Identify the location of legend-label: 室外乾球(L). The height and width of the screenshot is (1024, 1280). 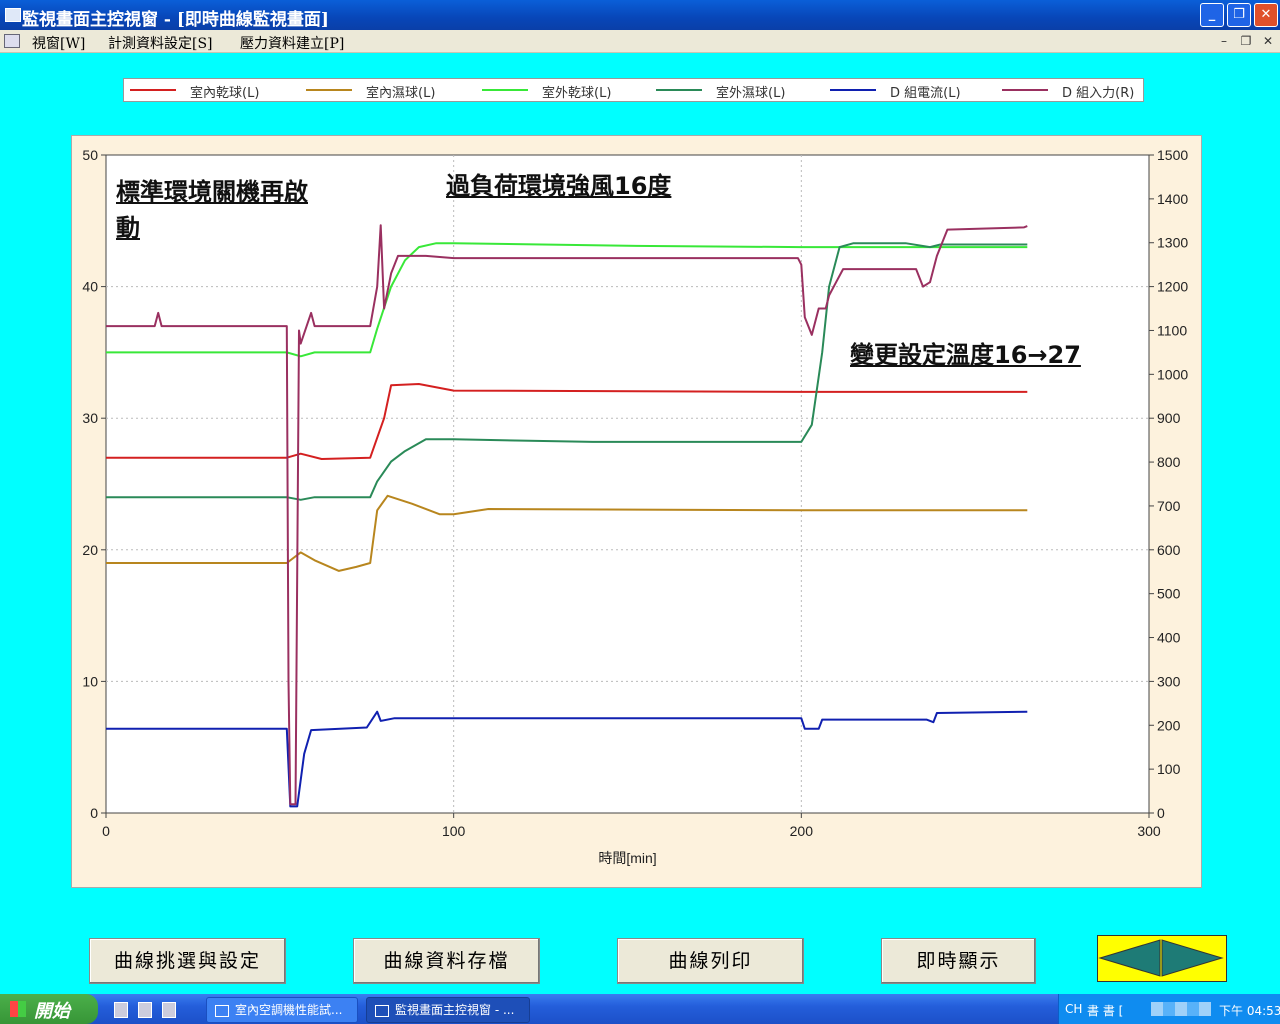
(577, 93).